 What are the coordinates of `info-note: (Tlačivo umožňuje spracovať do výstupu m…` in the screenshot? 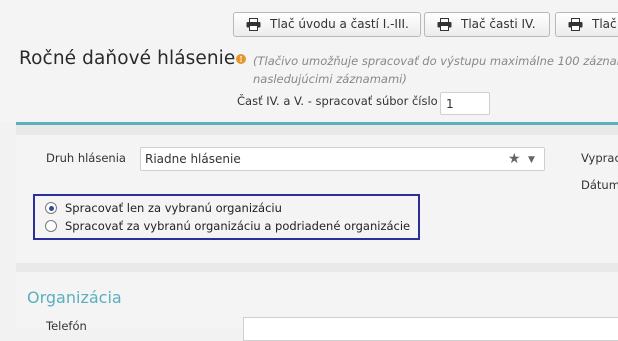 It's located at (435, 70).